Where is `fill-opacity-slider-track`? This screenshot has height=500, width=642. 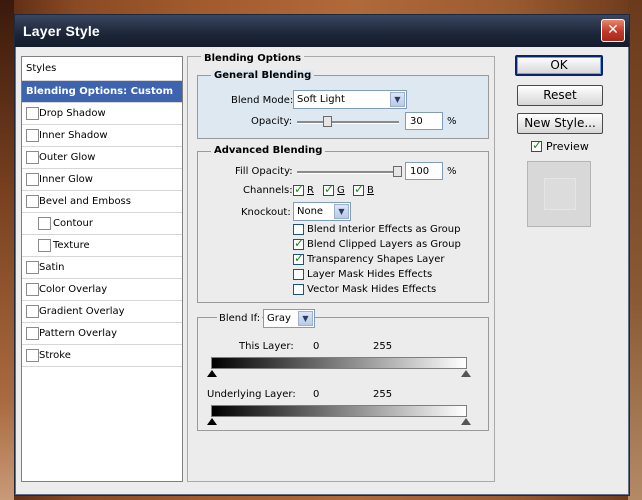 fill-opacity-slider-track is located at coordinates (348, 172).